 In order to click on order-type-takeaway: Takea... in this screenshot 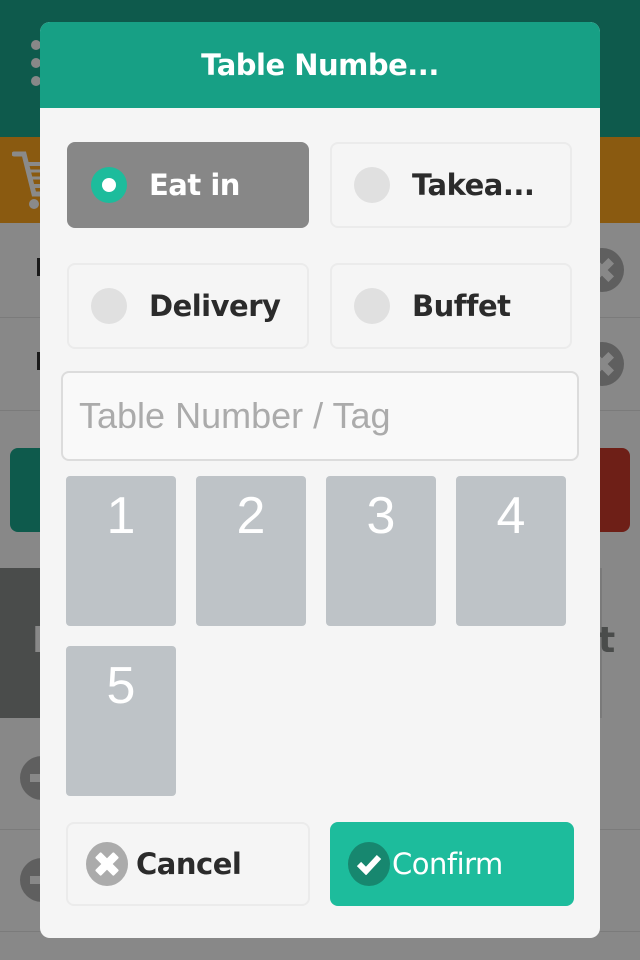, I will do `click(451, 185)`.